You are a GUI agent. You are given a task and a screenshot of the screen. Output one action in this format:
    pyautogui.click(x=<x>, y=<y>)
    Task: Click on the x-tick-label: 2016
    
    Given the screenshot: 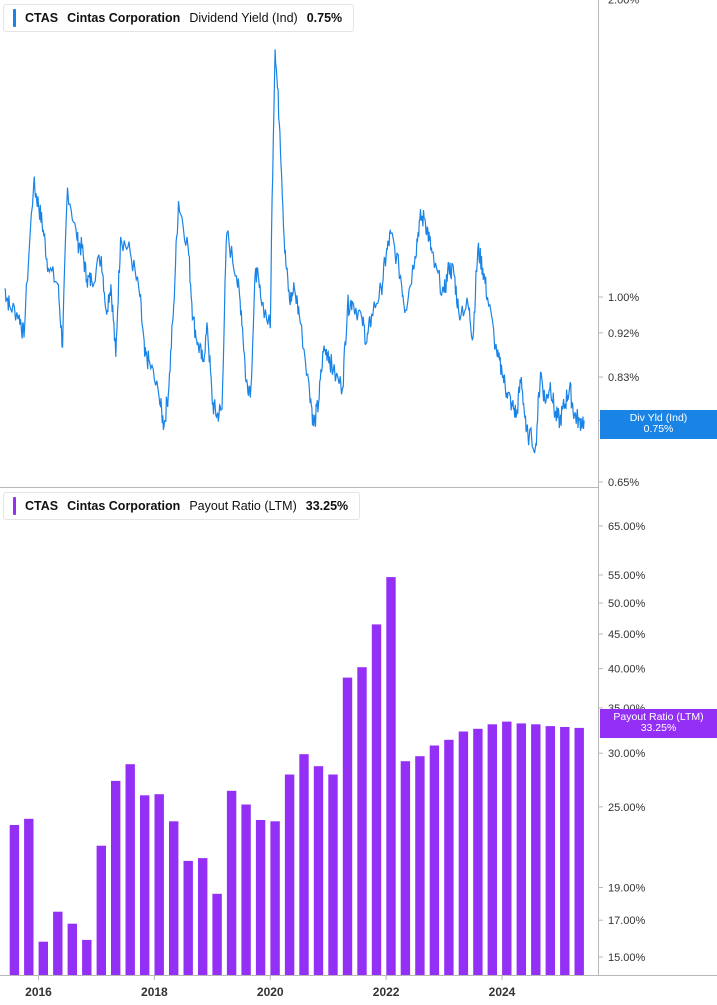 What is the action you would take?
    pyautogui.click(x=38, y=992)
    